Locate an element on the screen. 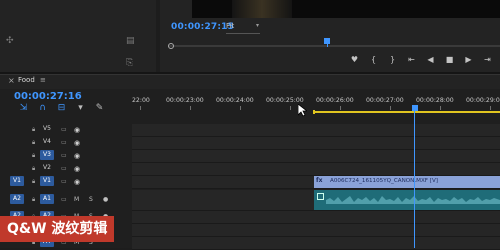 The height and width of the screenshot is (250, 500). program-scrub-bar is located at coordinates (334, 46).